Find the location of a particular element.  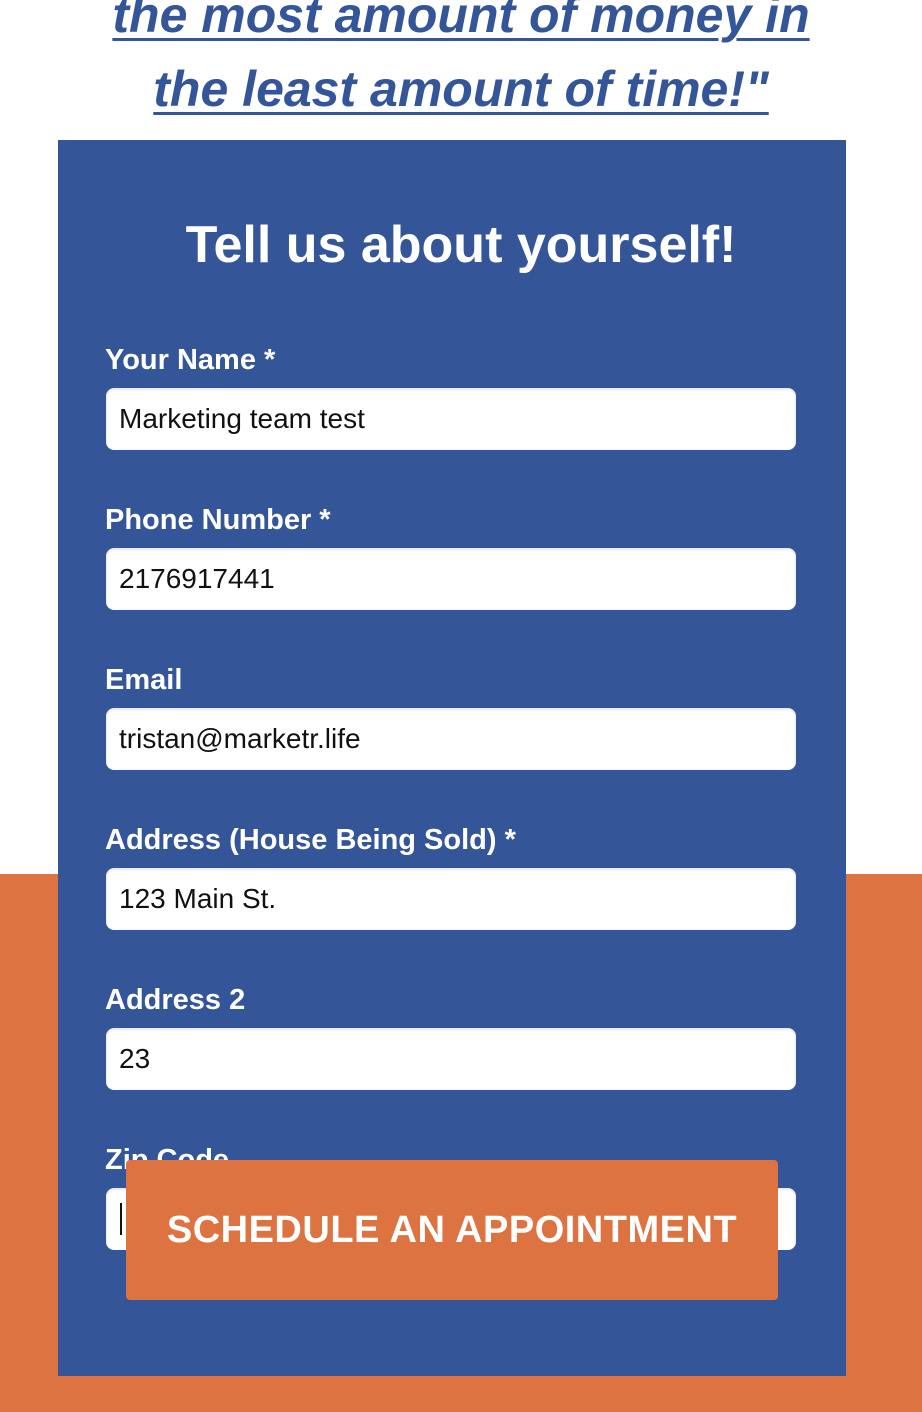

address-label: Address (House Being Sold) * is located at coordinates (310, 840).